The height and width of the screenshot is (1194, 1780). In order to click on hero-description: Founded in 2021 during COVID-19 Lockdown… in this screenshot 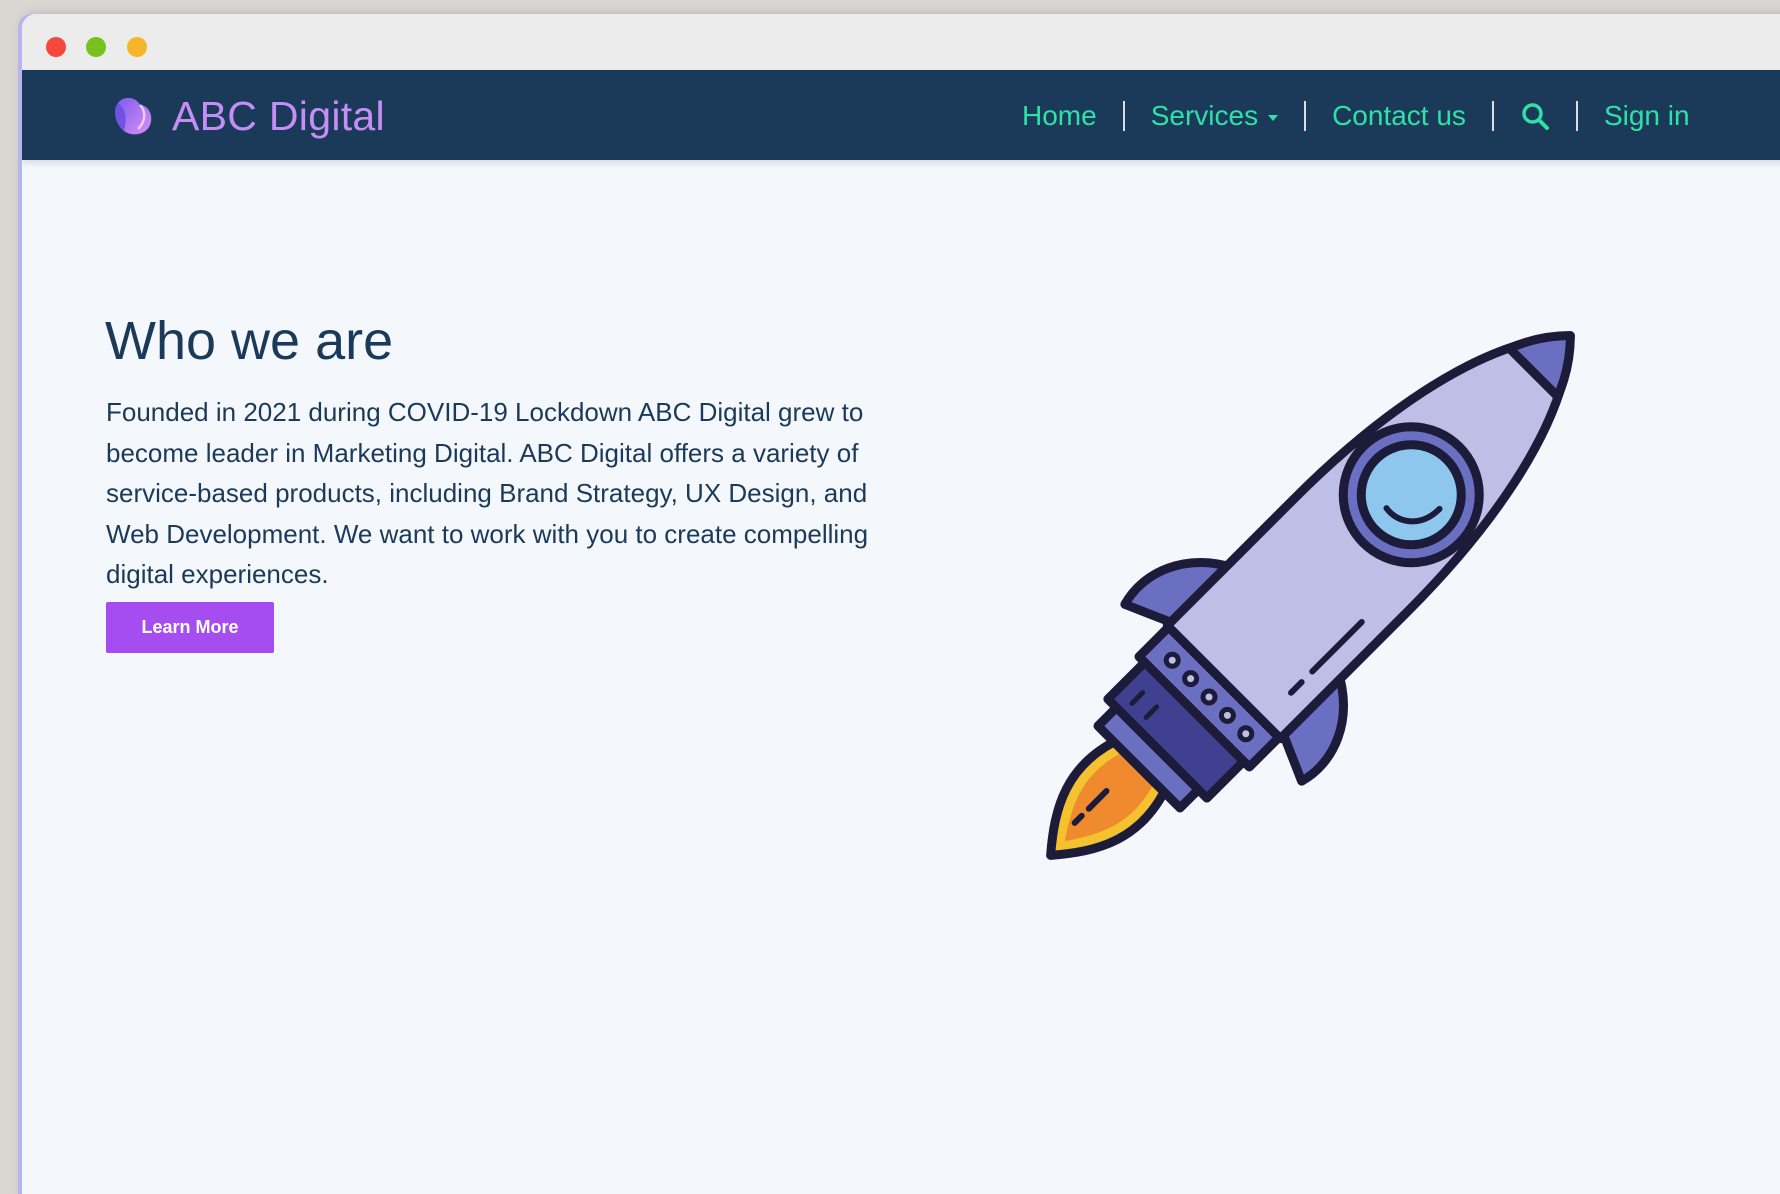, I will do `click(487, 493)`.